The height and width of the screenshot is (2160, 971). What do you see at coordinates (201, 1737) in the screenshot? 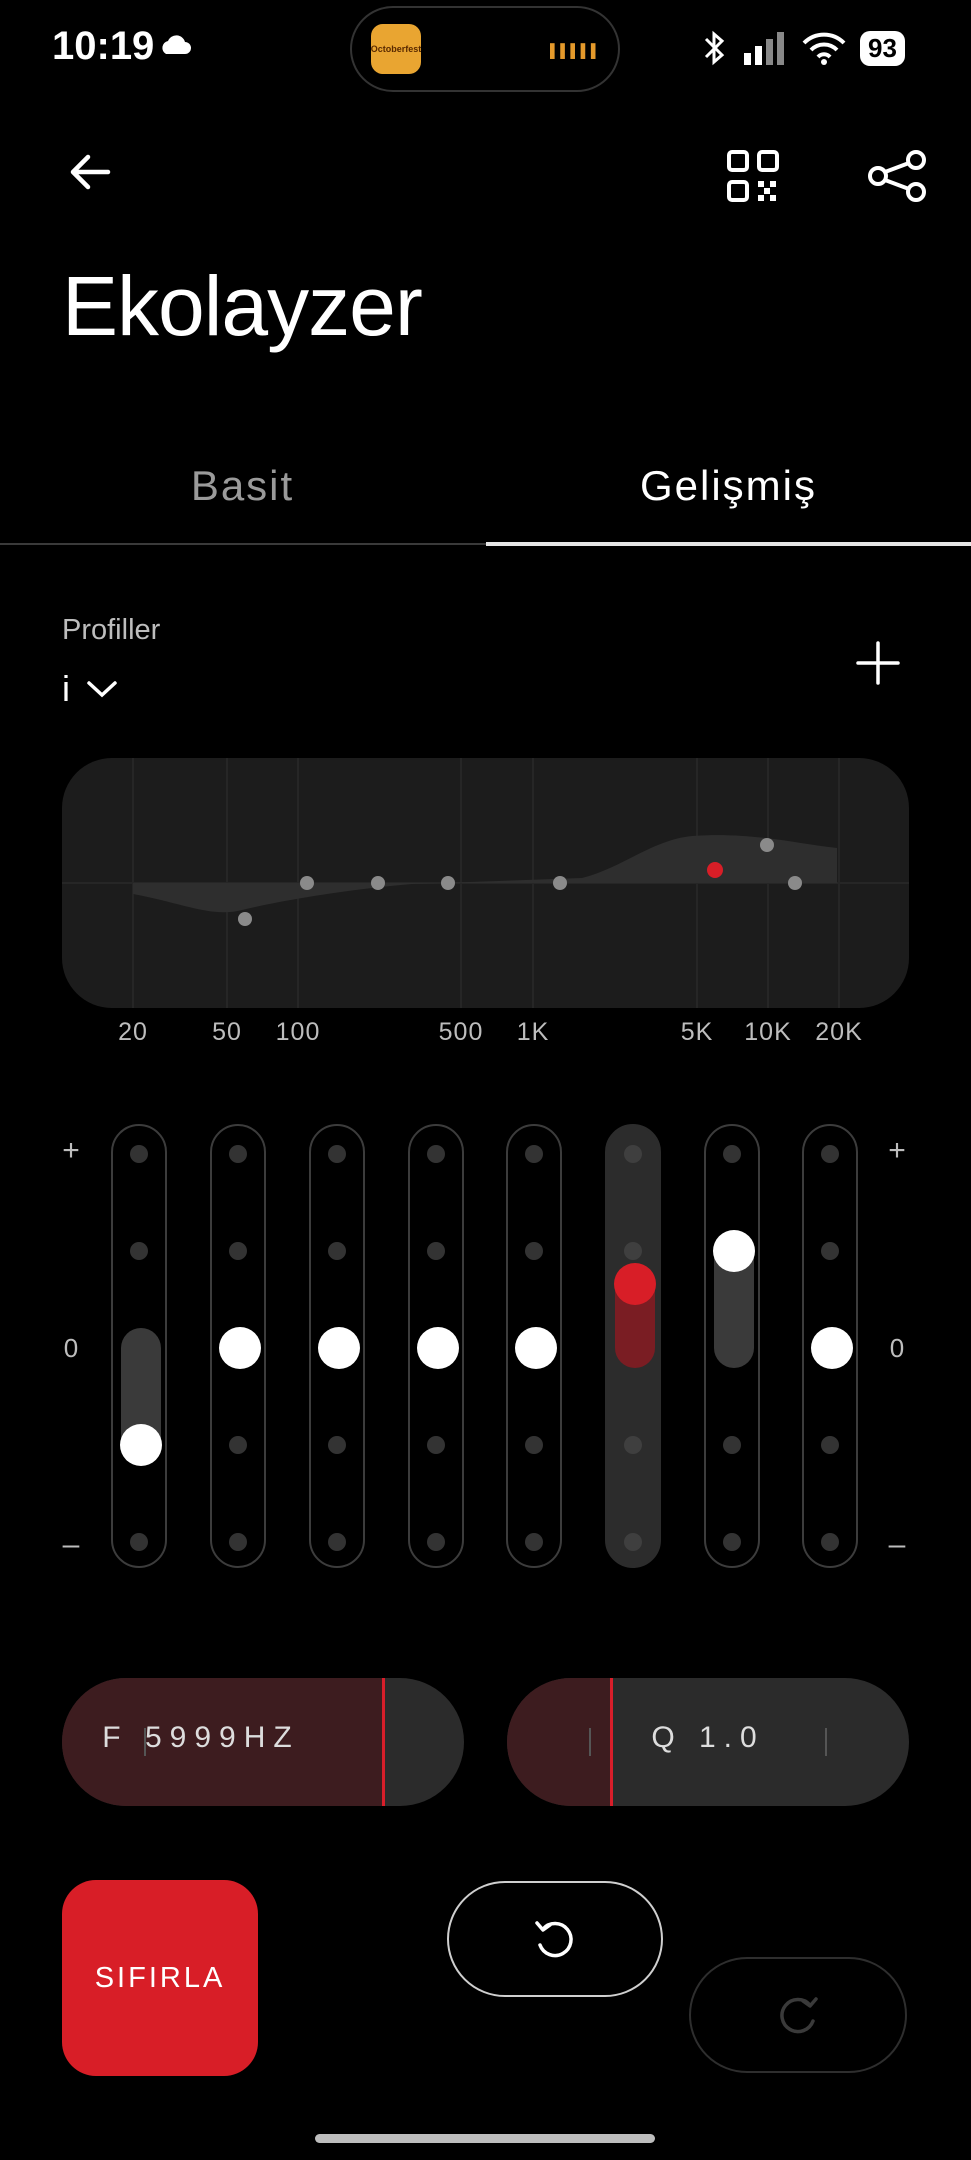
I see `frequency-value: F 5999HZ` at bounding box center [201, 1737].